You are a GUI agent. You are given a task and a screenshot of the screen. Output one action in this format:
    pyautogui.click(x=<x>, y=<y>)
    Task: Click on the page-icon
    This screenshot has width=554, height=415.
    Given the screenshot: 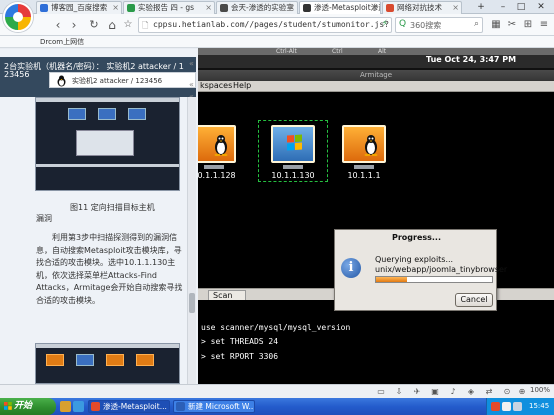 What is the action you would take?
    pyautogui.click(x=224, y=8)
    